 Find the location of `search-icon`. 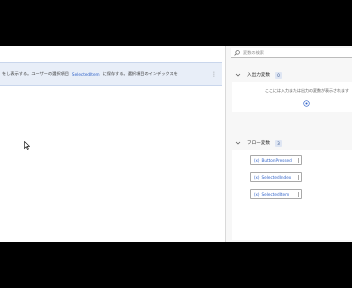

search-icon is located at coordinates (237, 52).